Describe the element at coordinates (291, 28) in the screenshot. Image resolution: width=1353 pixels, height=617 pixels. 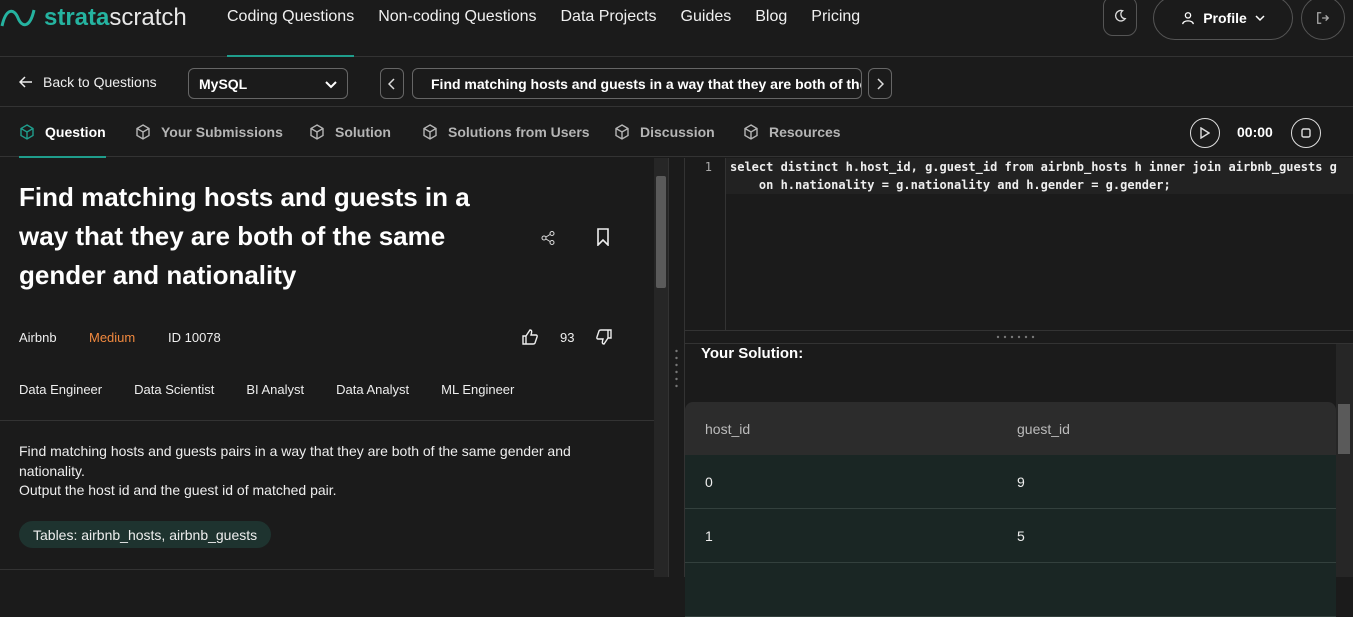
I see `nav-coding-questions: Coding Questions` at that location.